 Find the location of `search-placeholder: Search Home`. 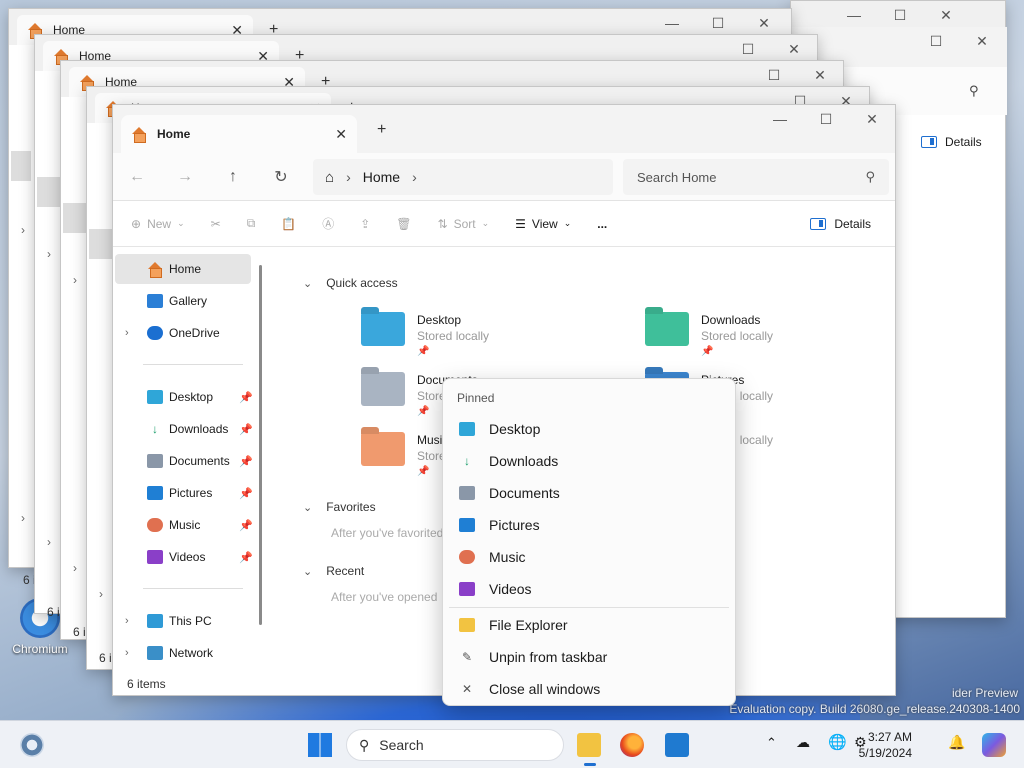

search-placeholder: Search Home is located at coordinates (677, 177).